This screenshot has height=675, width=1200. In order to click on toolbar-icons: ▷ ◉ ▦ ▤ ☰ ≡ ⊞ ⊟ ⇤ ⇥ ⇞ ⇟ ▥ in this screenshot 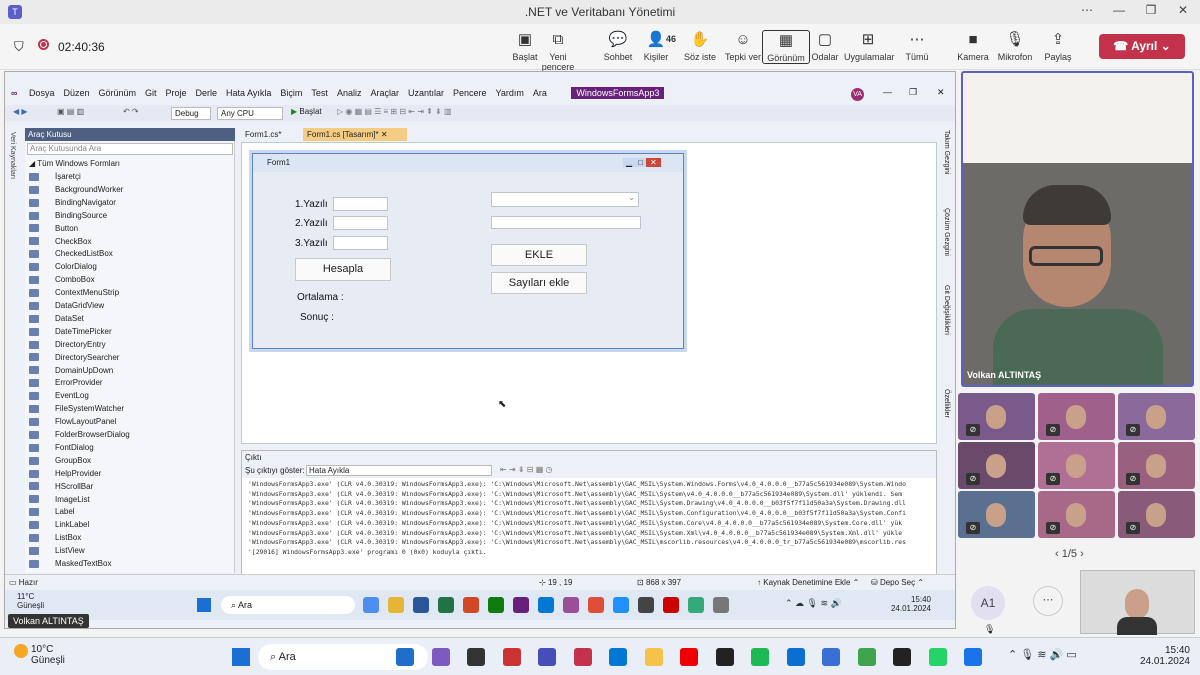, I will do `click(394, 111)`.